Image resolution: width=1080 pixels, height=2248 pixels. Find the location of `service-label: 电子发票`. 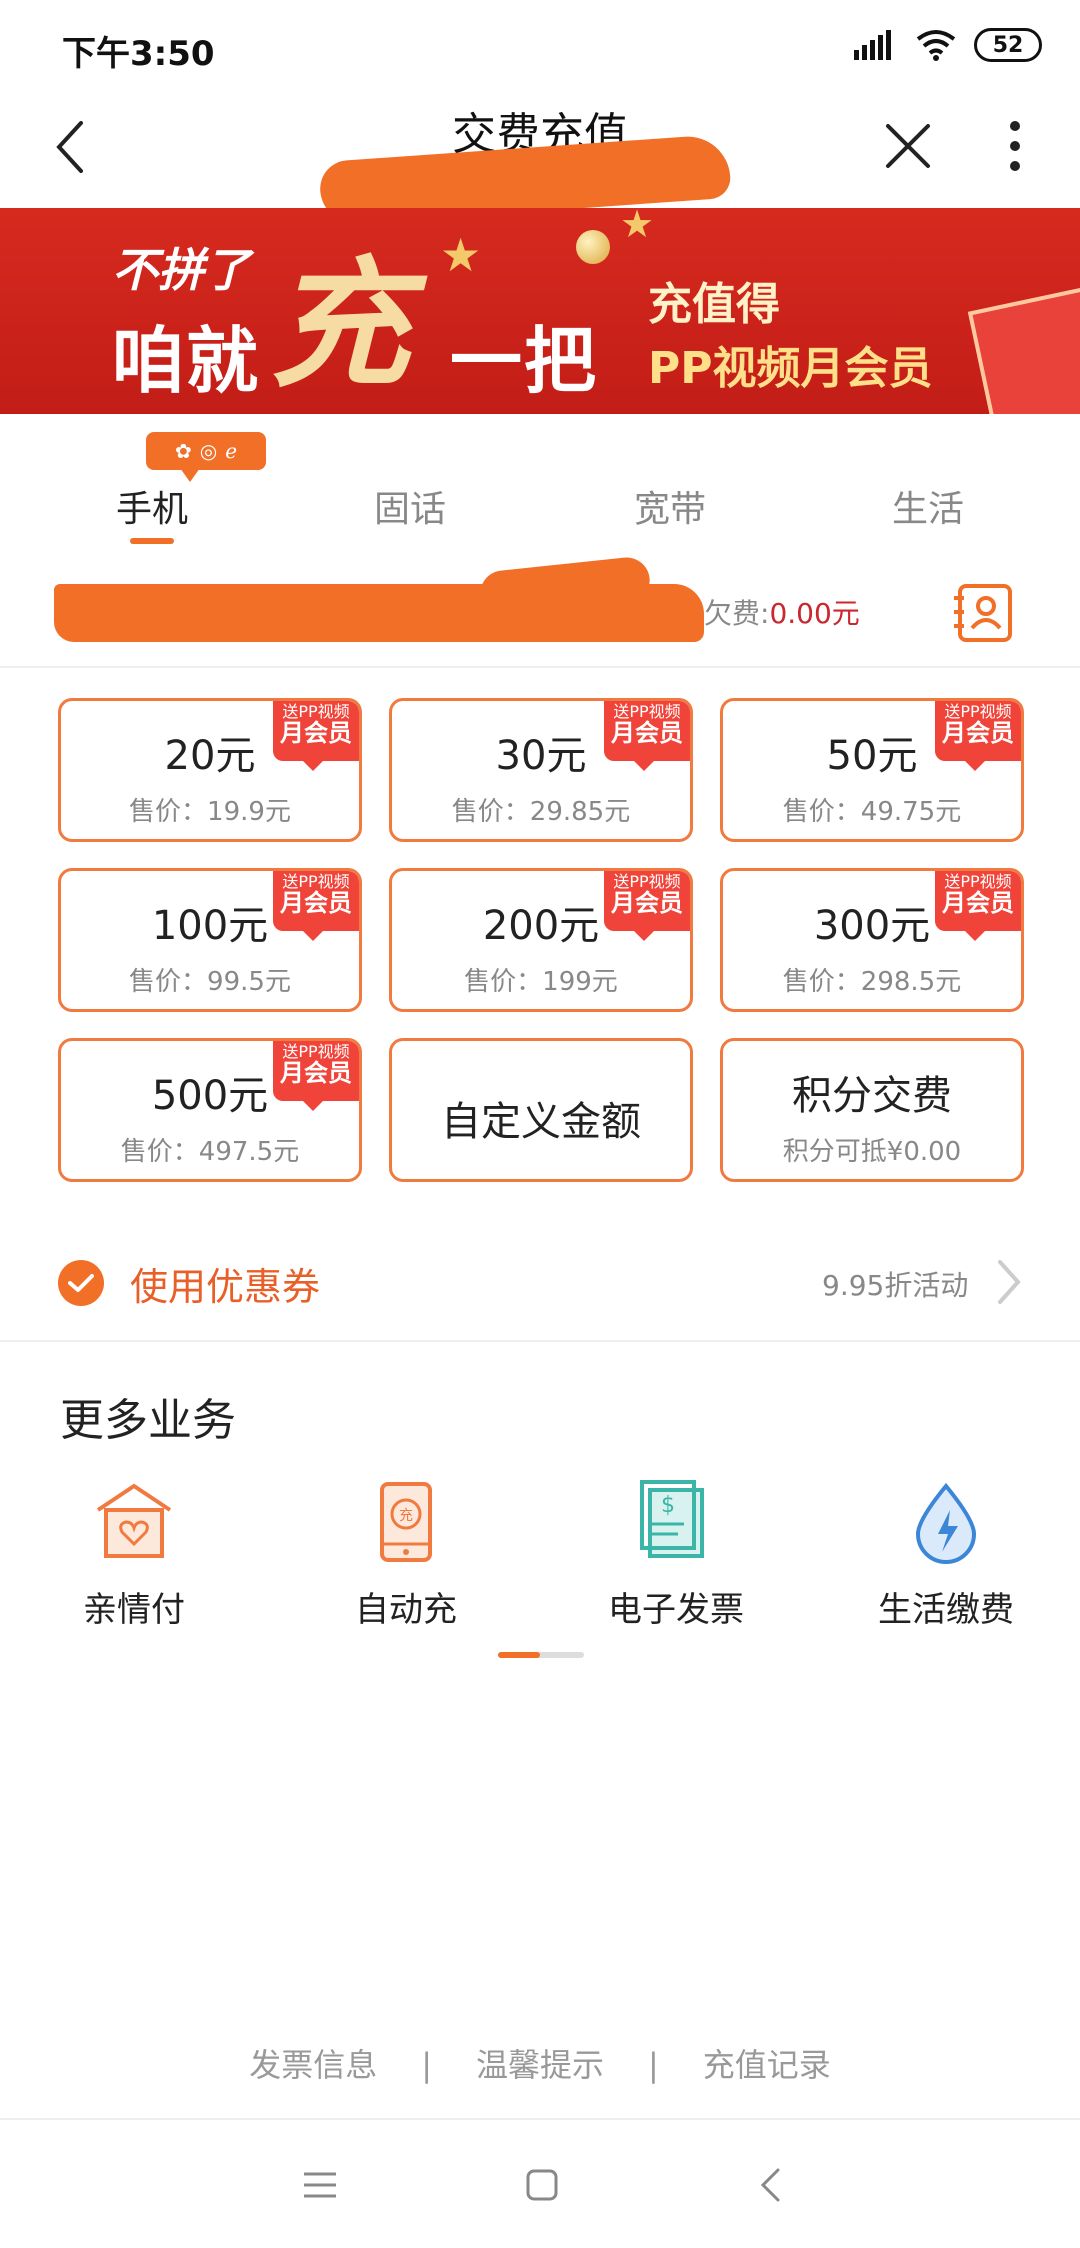

service-label: 电子发票 is located at coordinates (676, 1610).